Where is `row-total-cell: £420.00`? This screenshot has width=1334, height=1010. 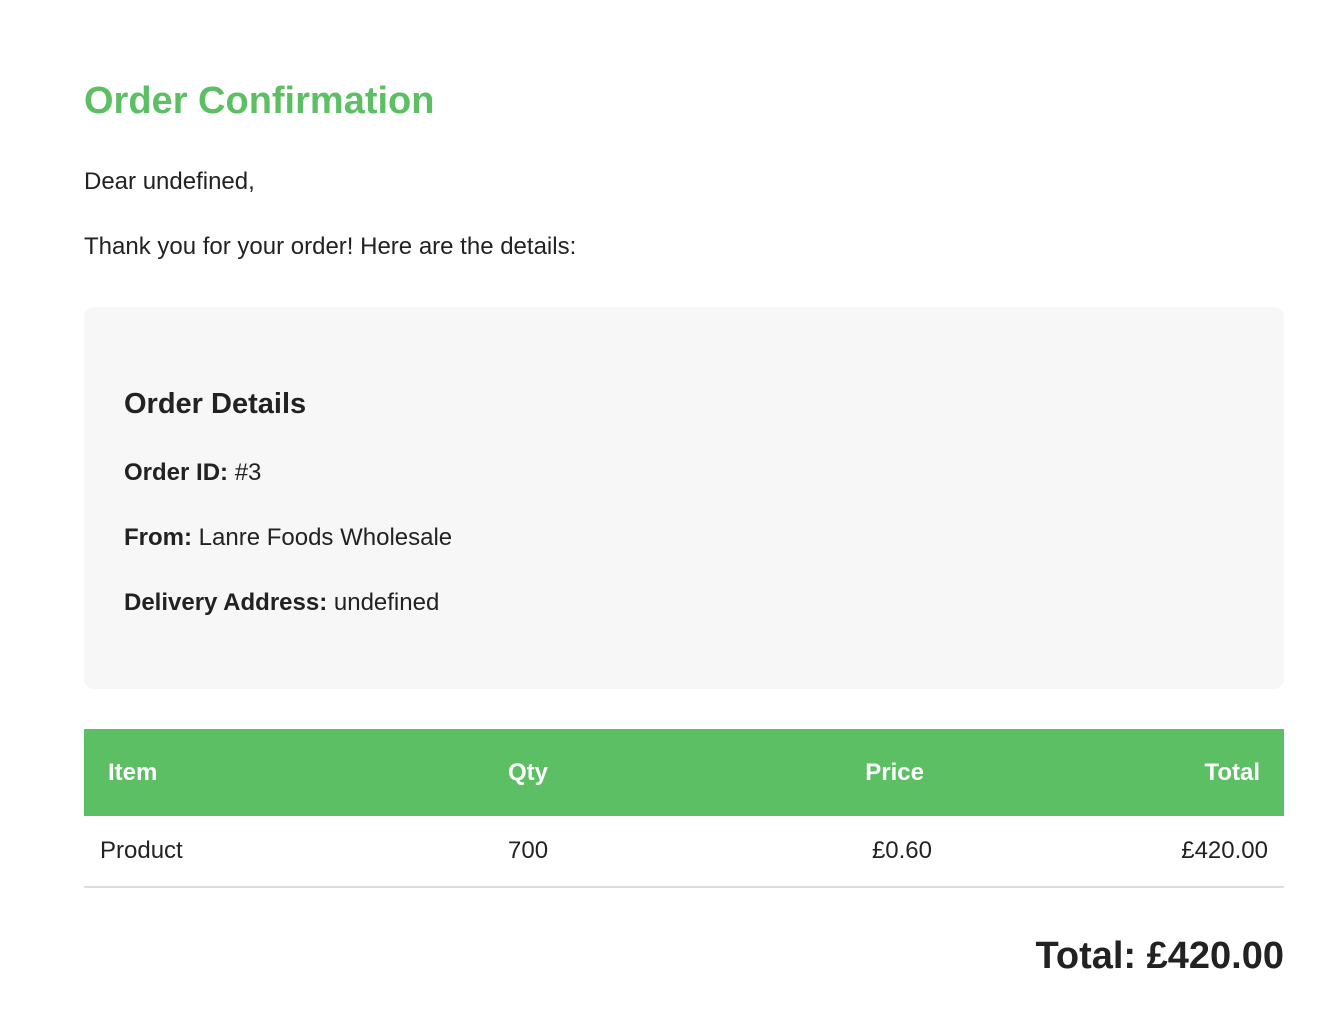
row-total-cell: £420.00 is located at coordinates (1224, 850).